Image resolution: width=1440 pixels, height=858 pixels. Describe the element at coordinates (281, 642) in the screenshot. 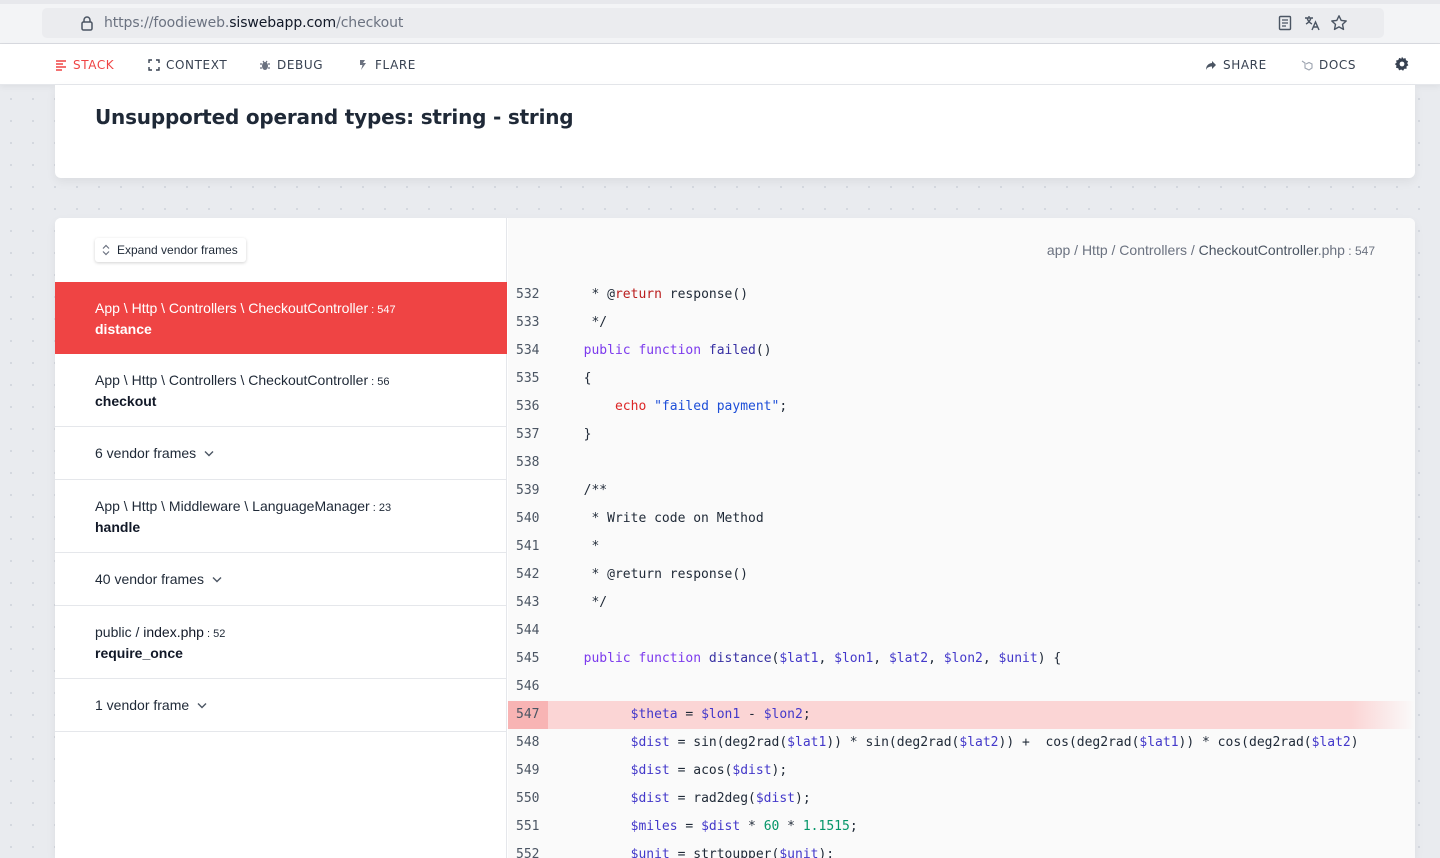

I see `stack-frame: public / index.php : 52 require_once` at that location.